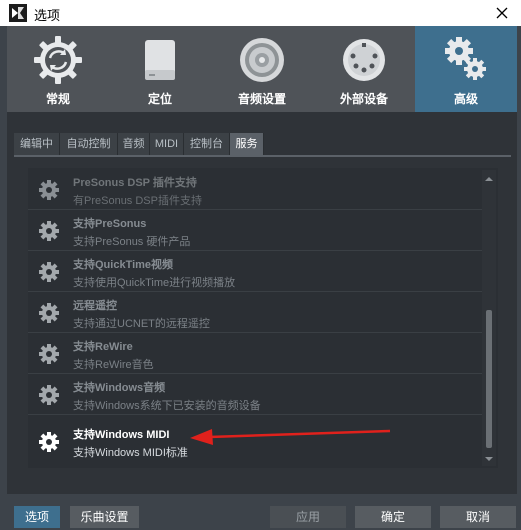 Image resolution: width=521 pixels, height=530 pixels. I want to click on category-general: 常规, so click(58, 69).